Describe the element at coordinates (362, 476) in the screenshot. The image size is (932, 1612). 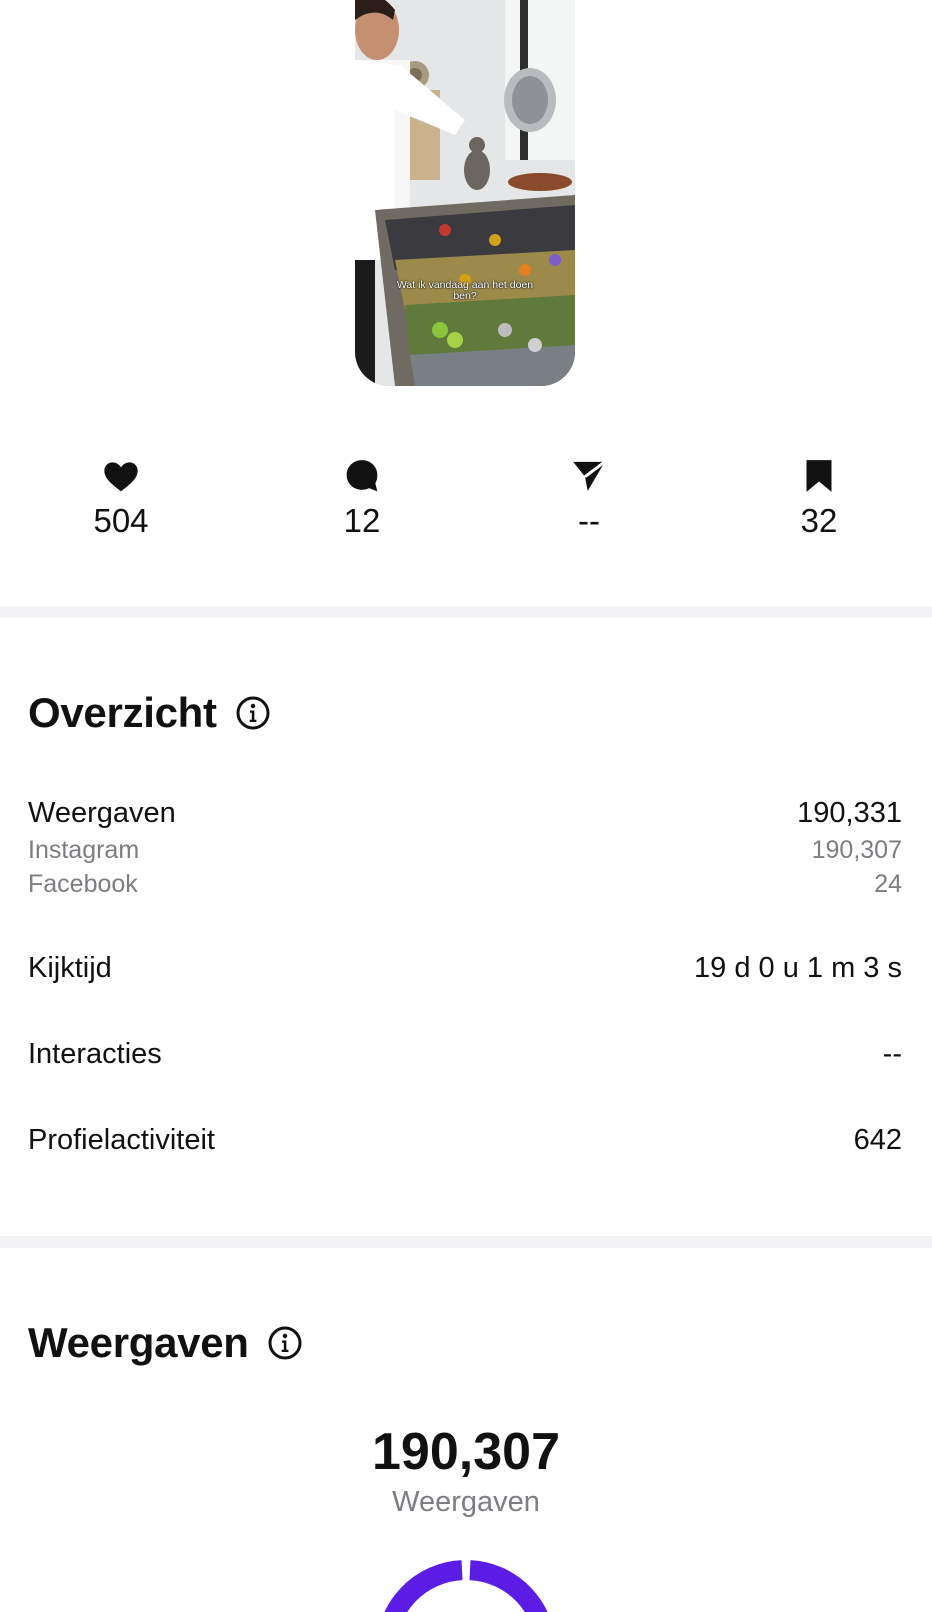
I see `comment-icon` at that location.